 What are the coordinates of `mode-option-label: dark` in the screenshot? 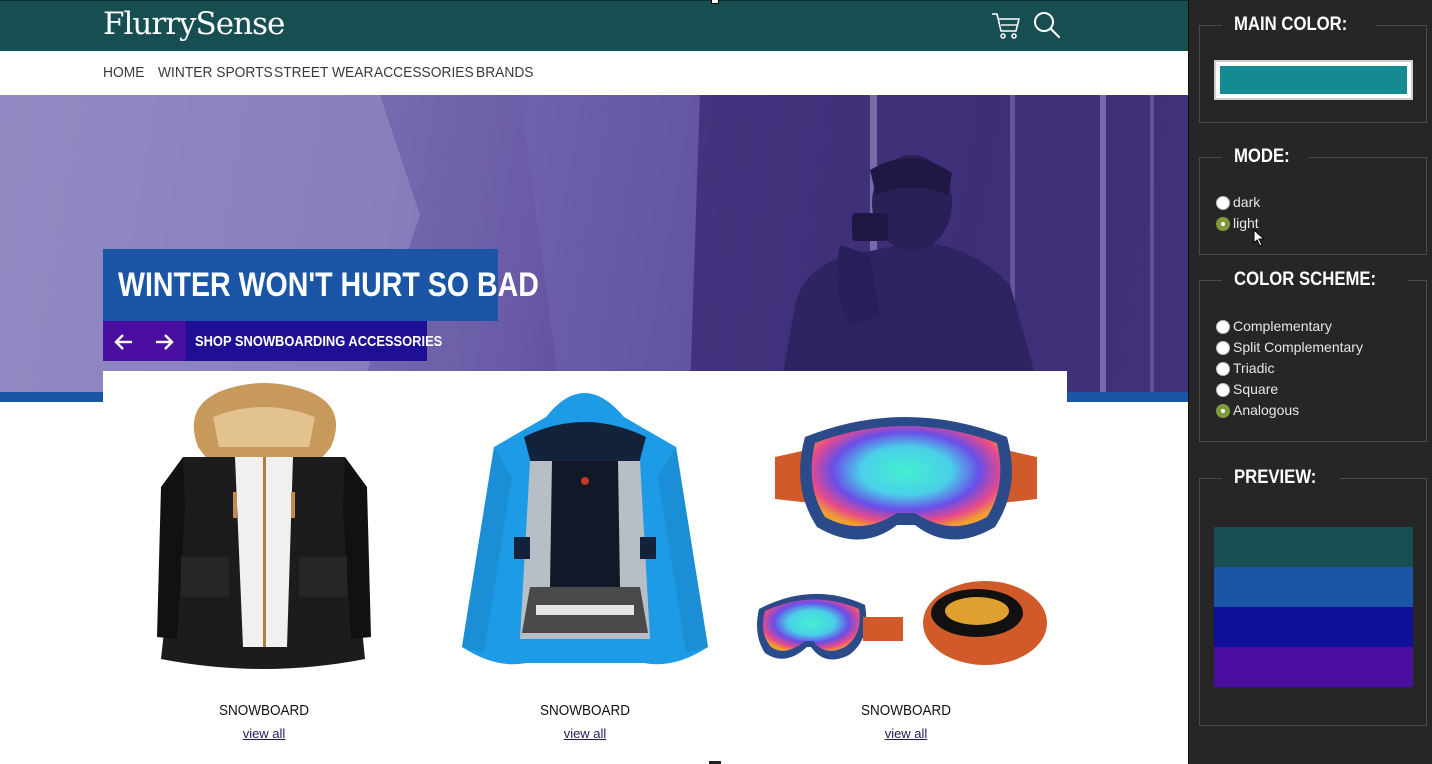 It's located at (1247, 202).